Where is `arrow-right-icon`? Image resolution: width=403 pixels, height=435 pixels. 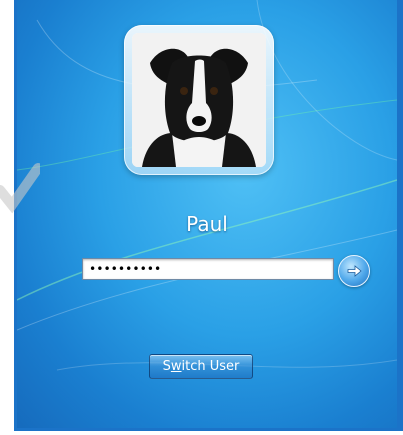
arrow-right-icon is located at coordinates (354, 271).